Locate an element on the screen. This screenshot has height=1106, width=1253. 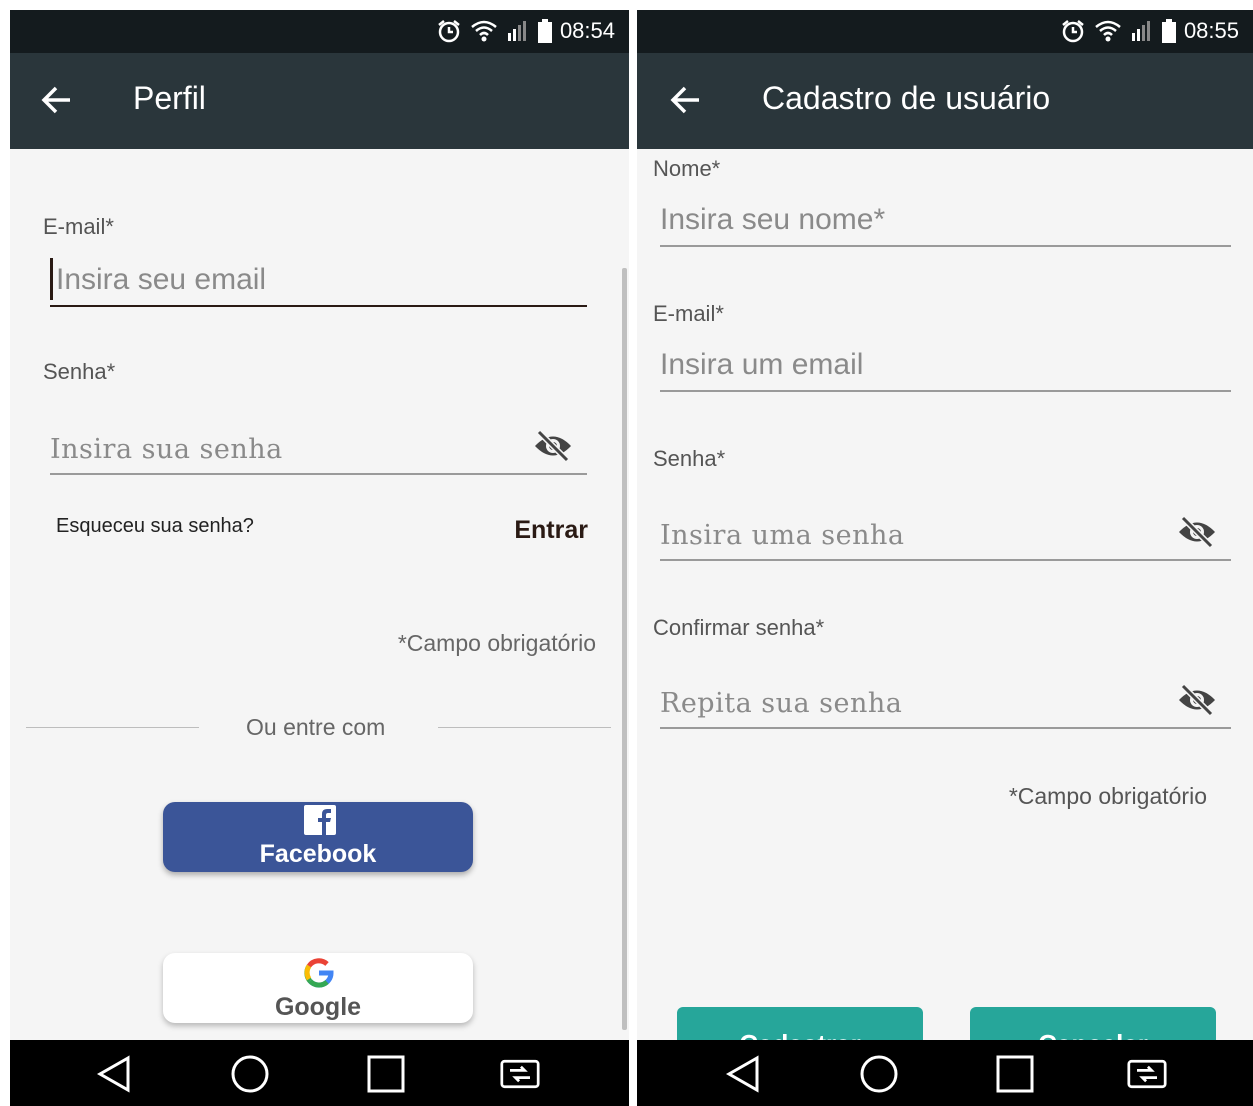
confirm-password-input is located at coordinates (945, 703).